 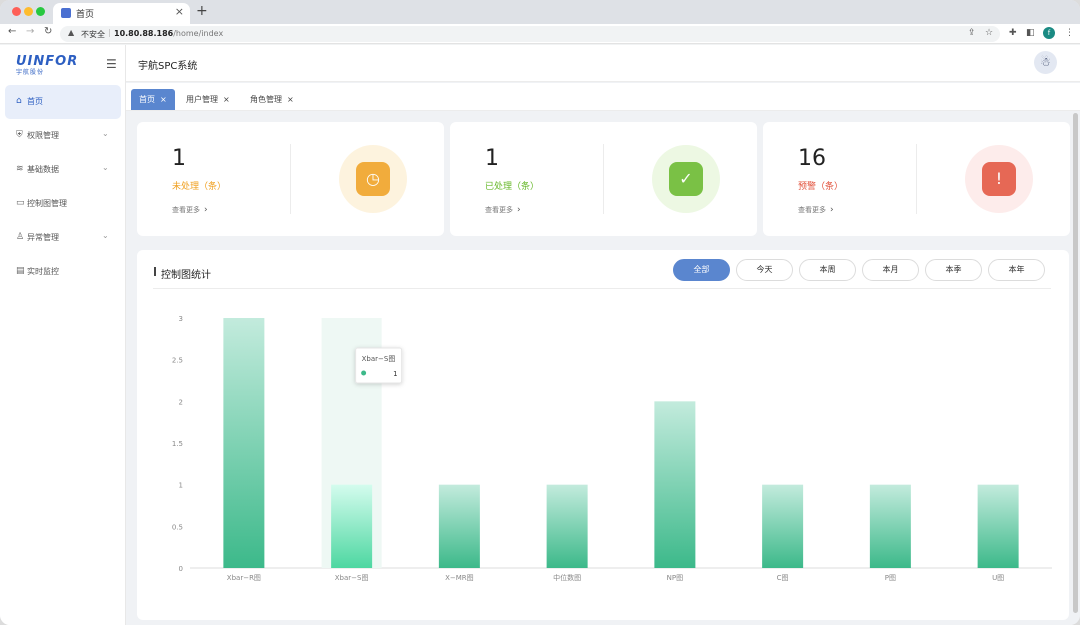 What do you see at coordinates (686, 179) in the screenshot?
I see `bell-check-icon: ✓` at bounding box center [686, 179].